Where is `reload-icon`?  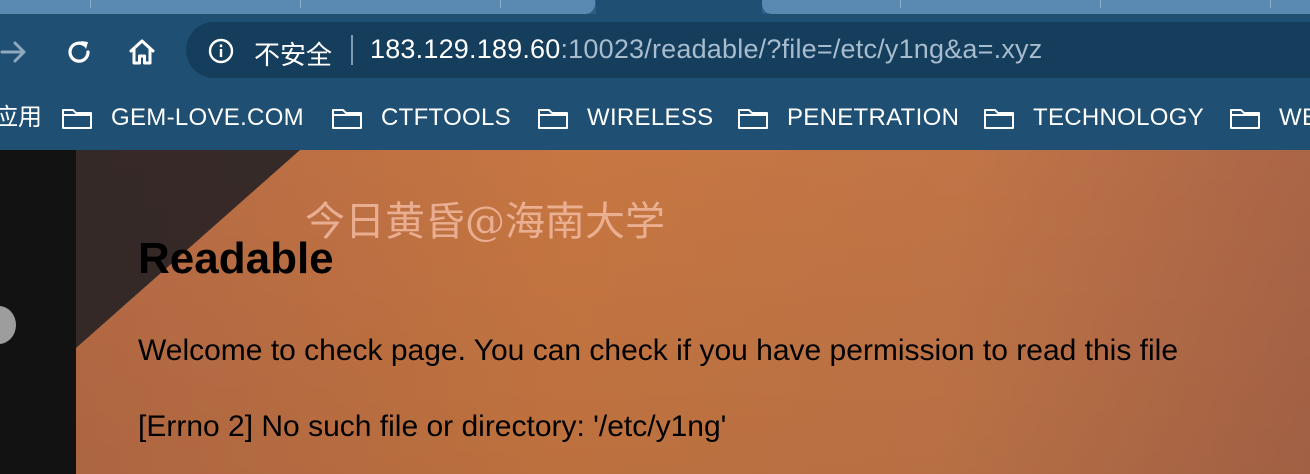
reload-icon is located at coordinates (79, 52).